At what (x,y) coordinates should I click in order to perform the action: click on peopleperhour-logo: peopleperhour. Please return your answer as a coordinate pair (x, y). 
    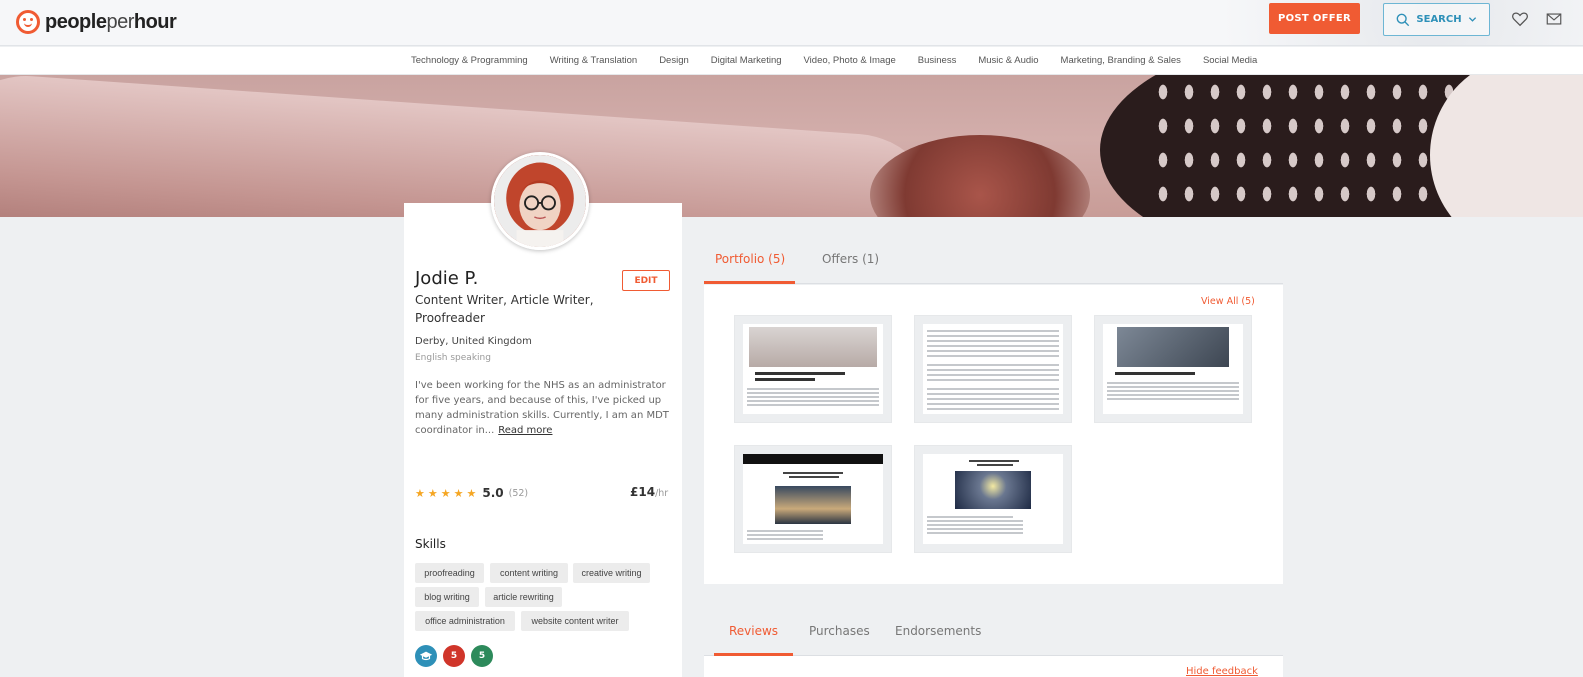
    Looking at the image, I should click on (96, 22).